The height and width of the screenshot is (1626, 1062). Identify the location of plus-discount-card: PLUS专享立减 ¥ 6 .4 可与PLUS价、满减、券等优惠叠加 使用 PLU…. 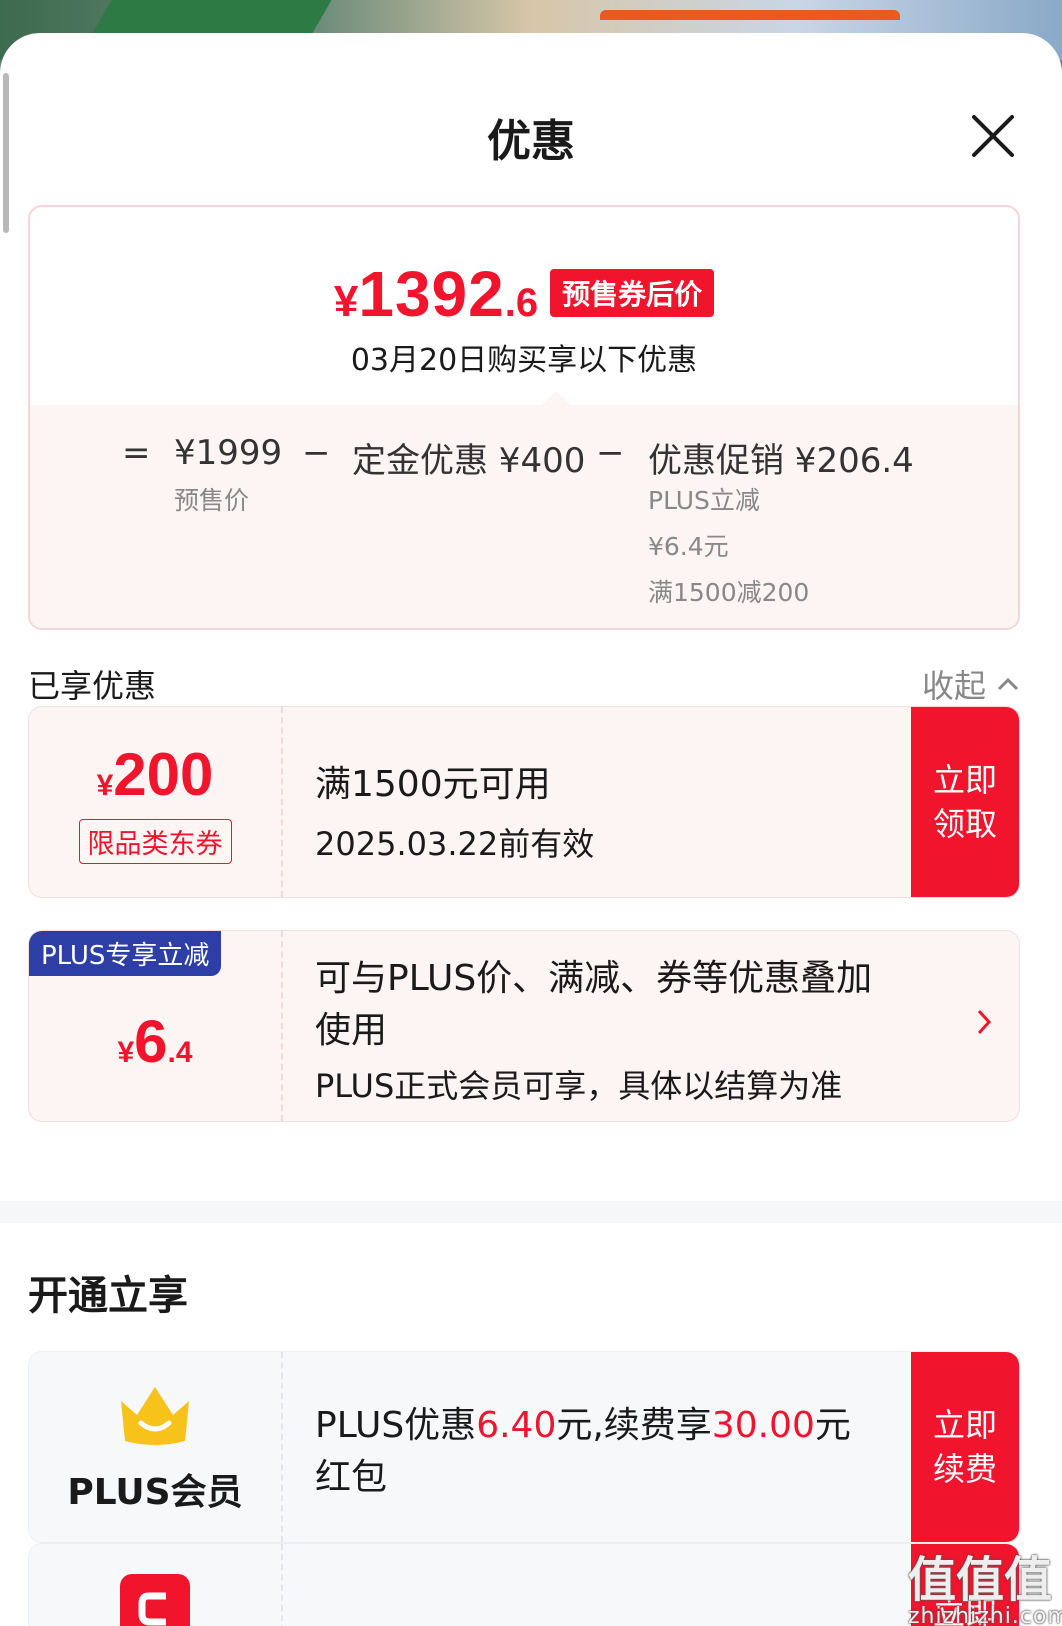
(524, 1026).